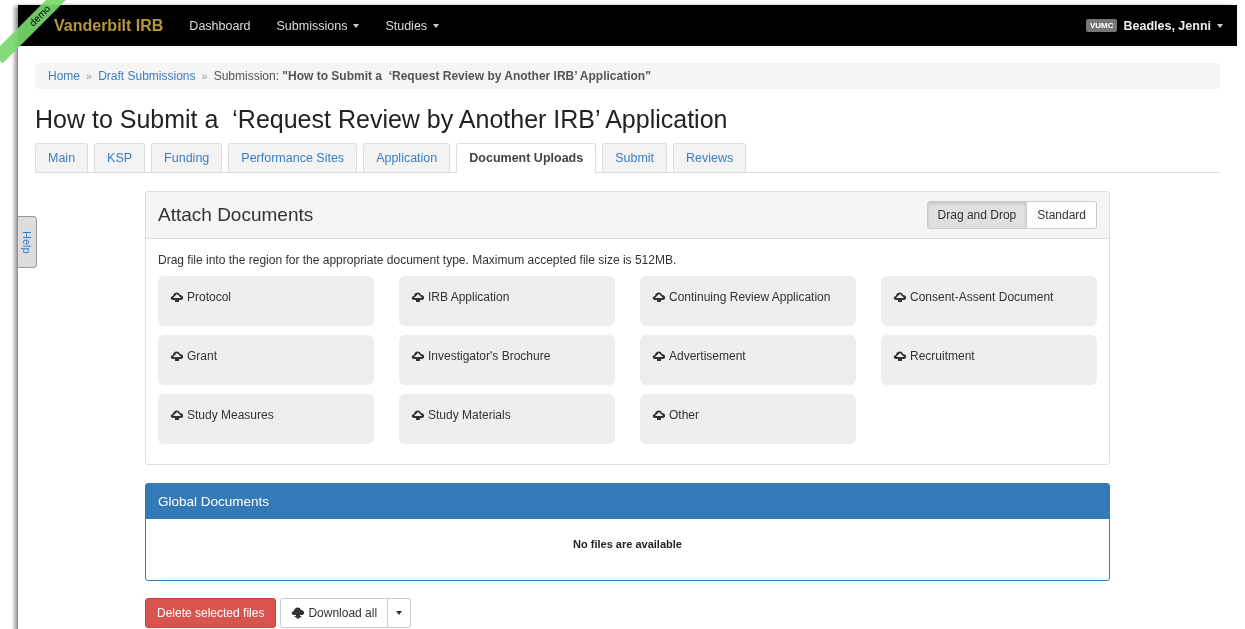 This screenshot has height=629, width=1245. I want to click on download-button: Download all, so click(334, 613).